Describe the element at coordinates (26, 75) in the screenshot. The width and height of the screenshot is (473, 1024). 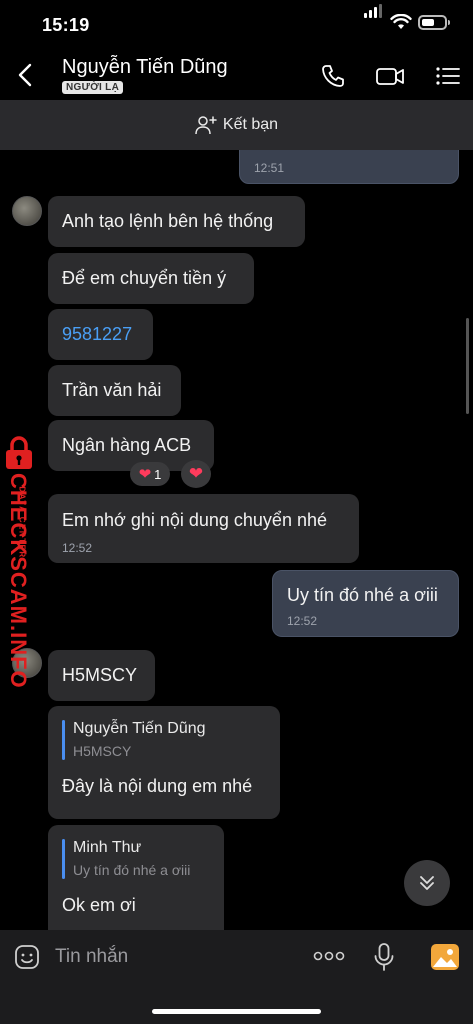
I see `back-arrow-icon` at that location.